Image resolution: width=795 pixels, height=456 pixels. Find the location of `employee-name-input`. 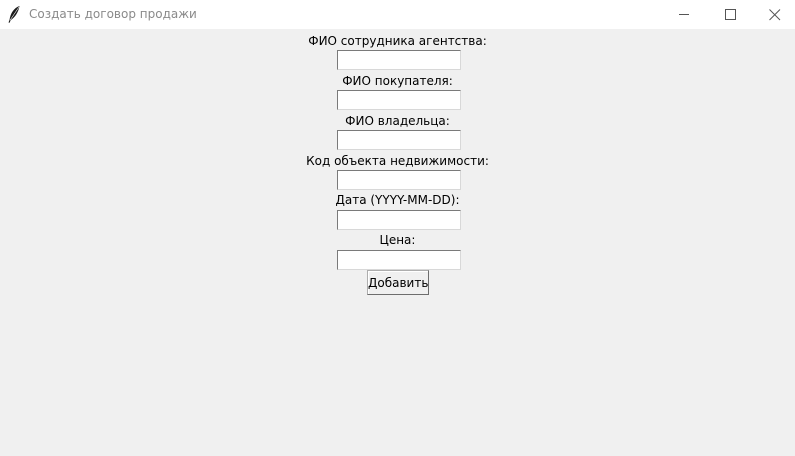

employee-name-input is located at coordinates (399, 60).